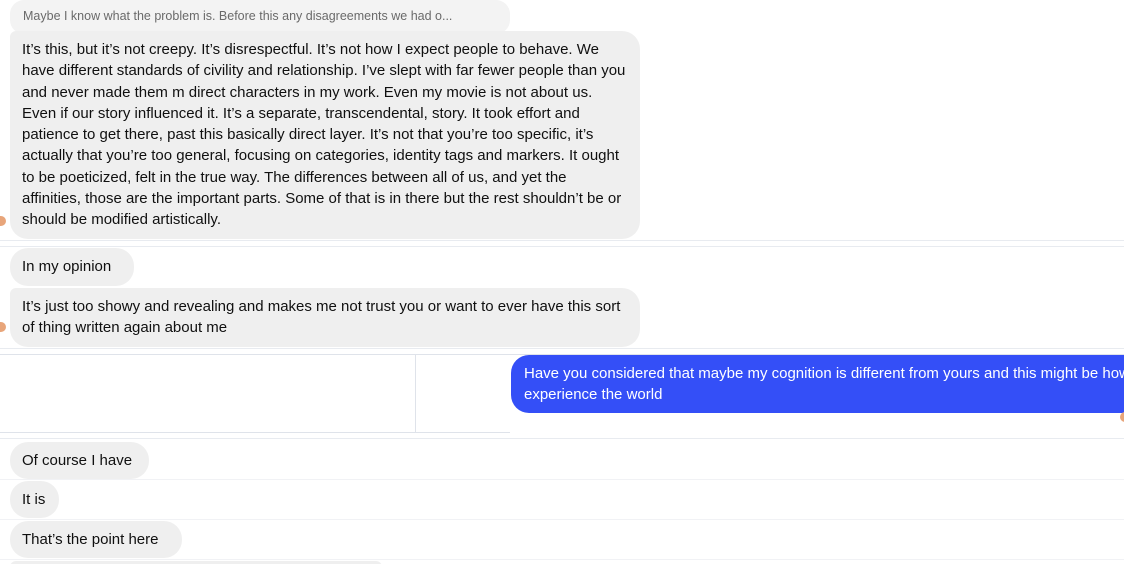 This screenshot has height=564, width=1124. I want to click on message-text: It is, so click(34, 499).